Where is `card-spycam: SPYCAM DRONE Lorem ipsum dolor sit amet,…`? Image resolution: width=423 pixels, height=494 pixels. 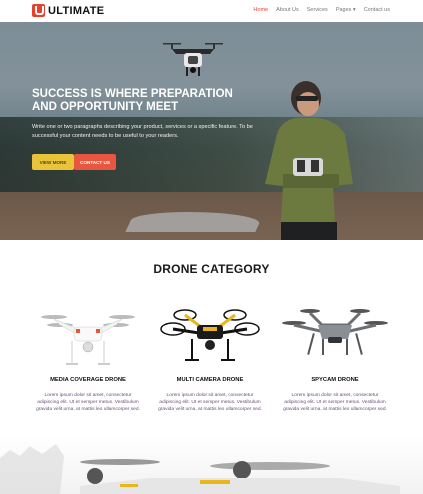
card-spycam: SPYCAM DRONE Lorem ipsum dolor sit amet,… is located at coordinates (335, 358).